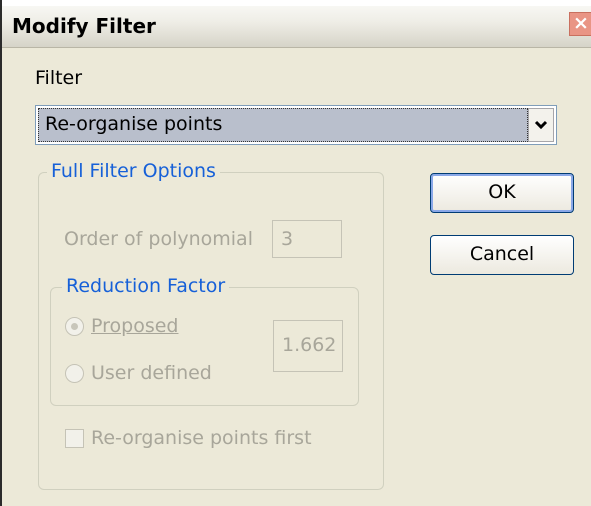 This screenshot has height=506, width=591. Describe the element at coordinates (74, 438) in the screenshot. I see `reorganise-points-first-checkbox` at that location.